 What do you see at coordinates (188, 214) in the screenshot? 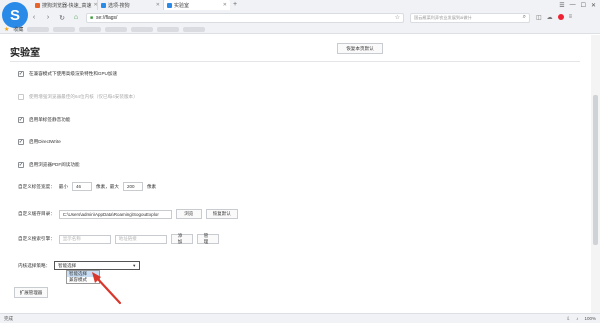
I see `browse-button: 浏览` at bounding box center [188, 214].